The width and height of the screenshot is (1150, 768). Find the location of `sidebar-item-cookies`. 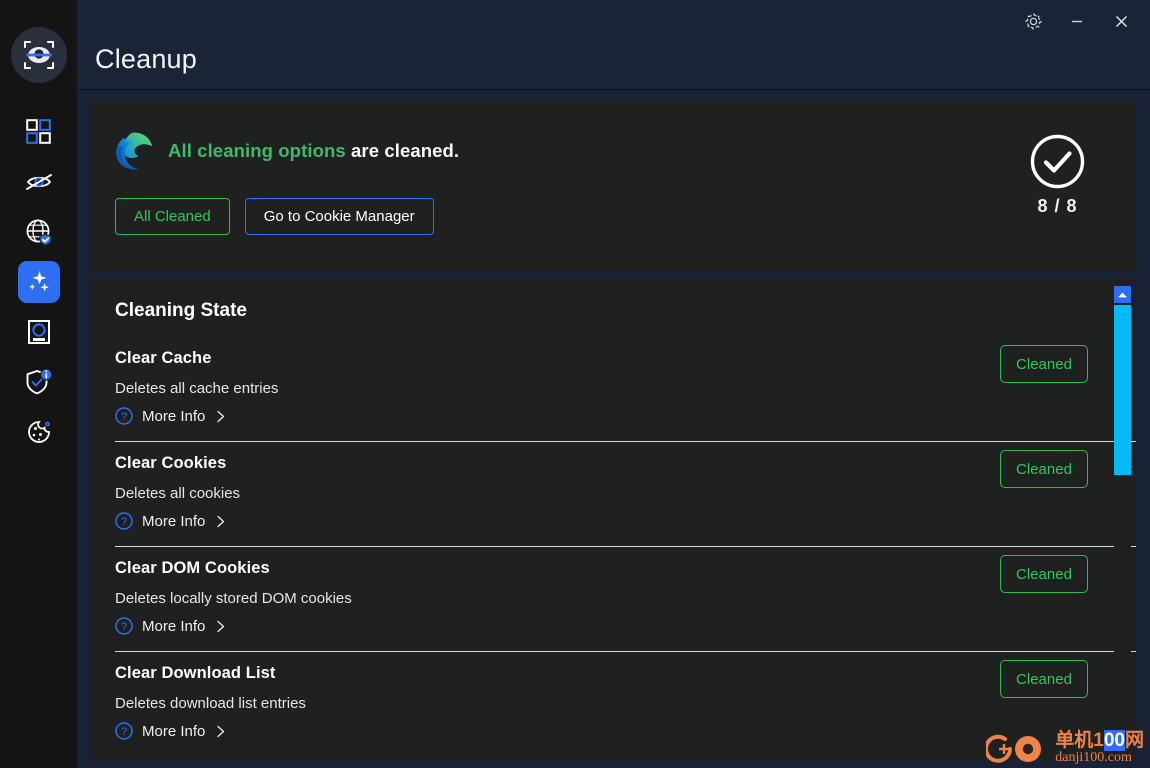

sidebar-item-cookies is located at coordinates (39, 432).